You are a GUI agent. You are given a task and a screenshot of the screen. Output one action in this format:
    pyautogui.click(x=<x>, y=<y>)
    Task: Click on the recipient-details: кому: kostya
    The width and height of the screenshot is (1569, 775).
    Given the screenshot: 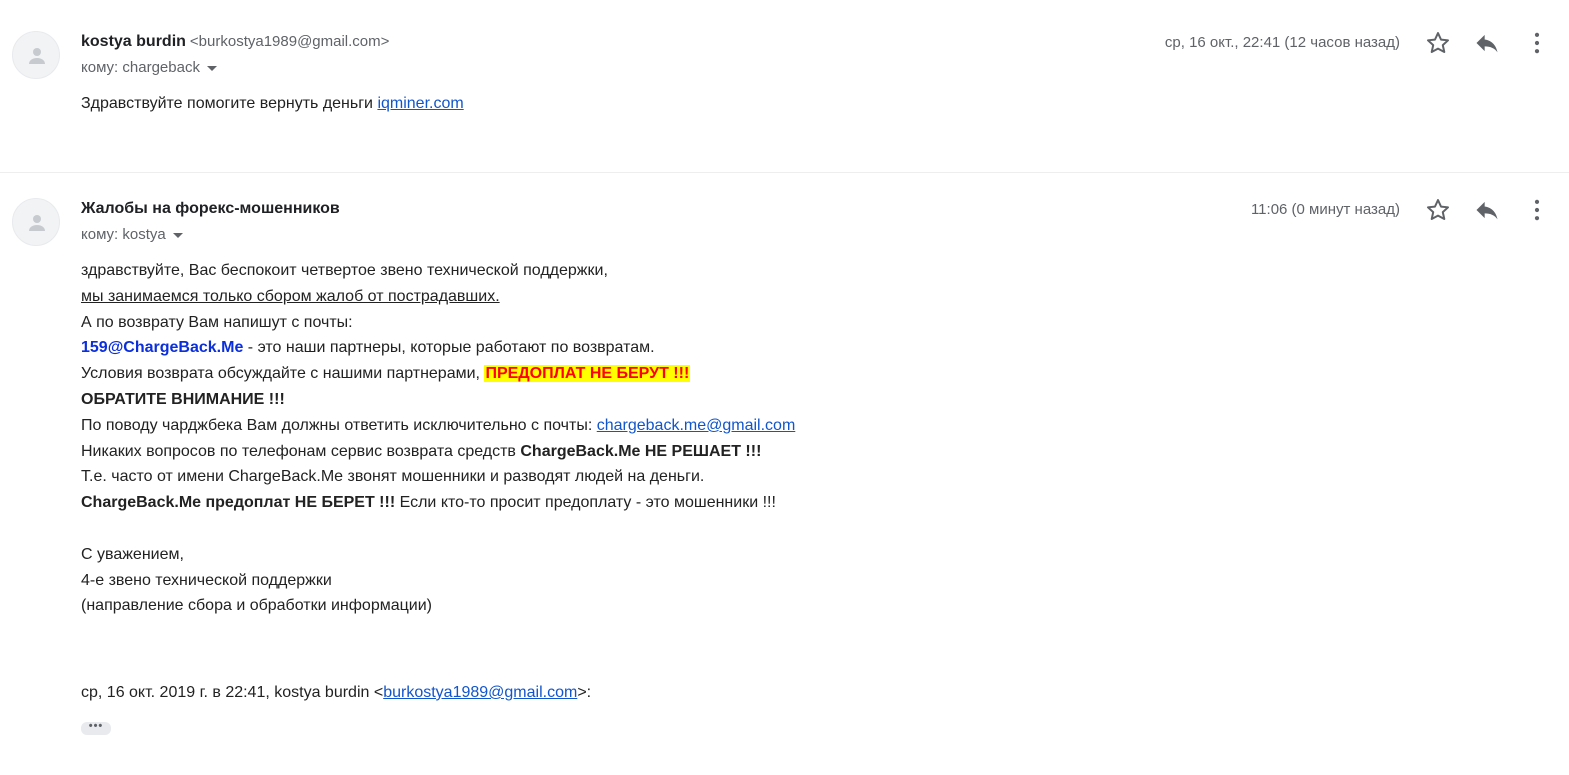 What is the action you would take?
    pyautogui.click(x=132, y=234)
    